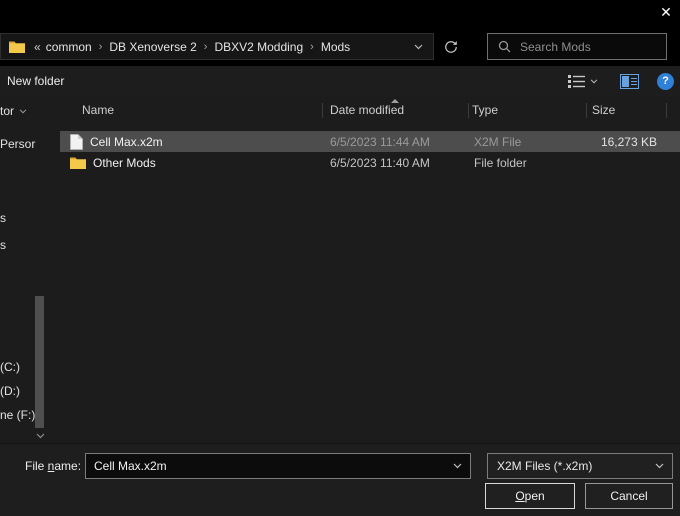 This screenshot has height=516, width=680. I want to click on sidebar-item-label: ne (F:), so click(18, 415).